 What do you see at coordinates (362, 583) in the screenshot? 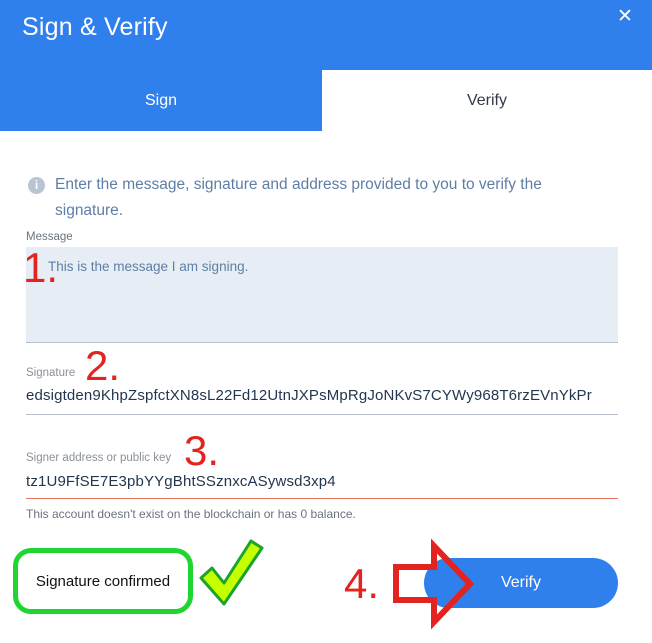
I see `annotation-step-4: 4.` at bounding box center [362, 583].